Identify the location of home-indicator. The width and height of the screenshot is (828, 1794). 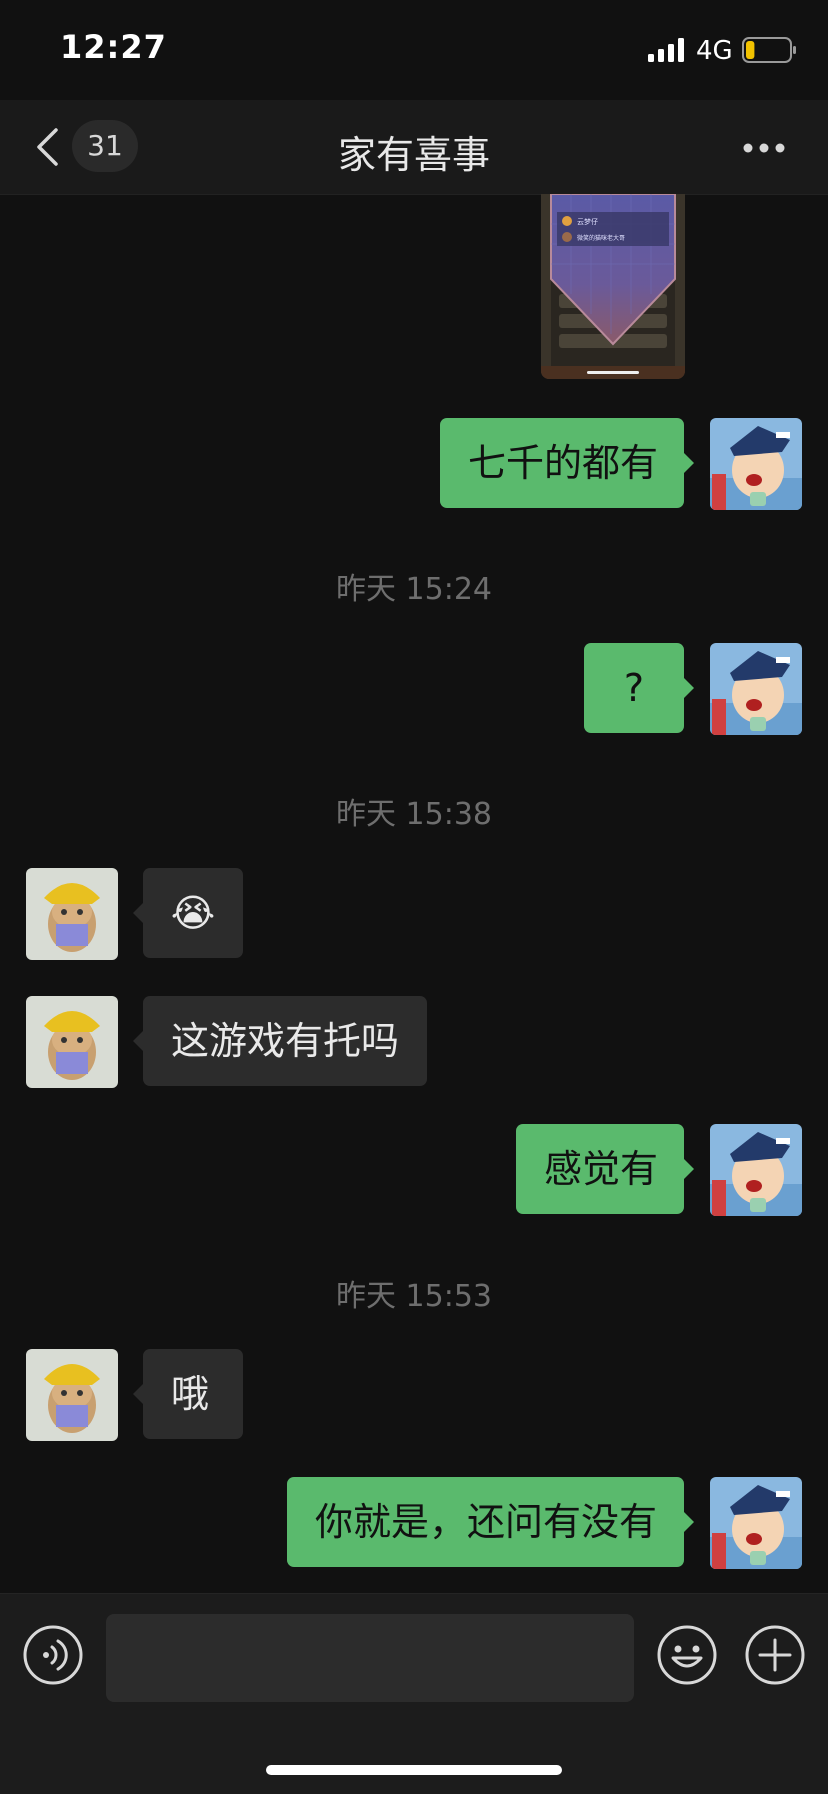
(414, 1770).